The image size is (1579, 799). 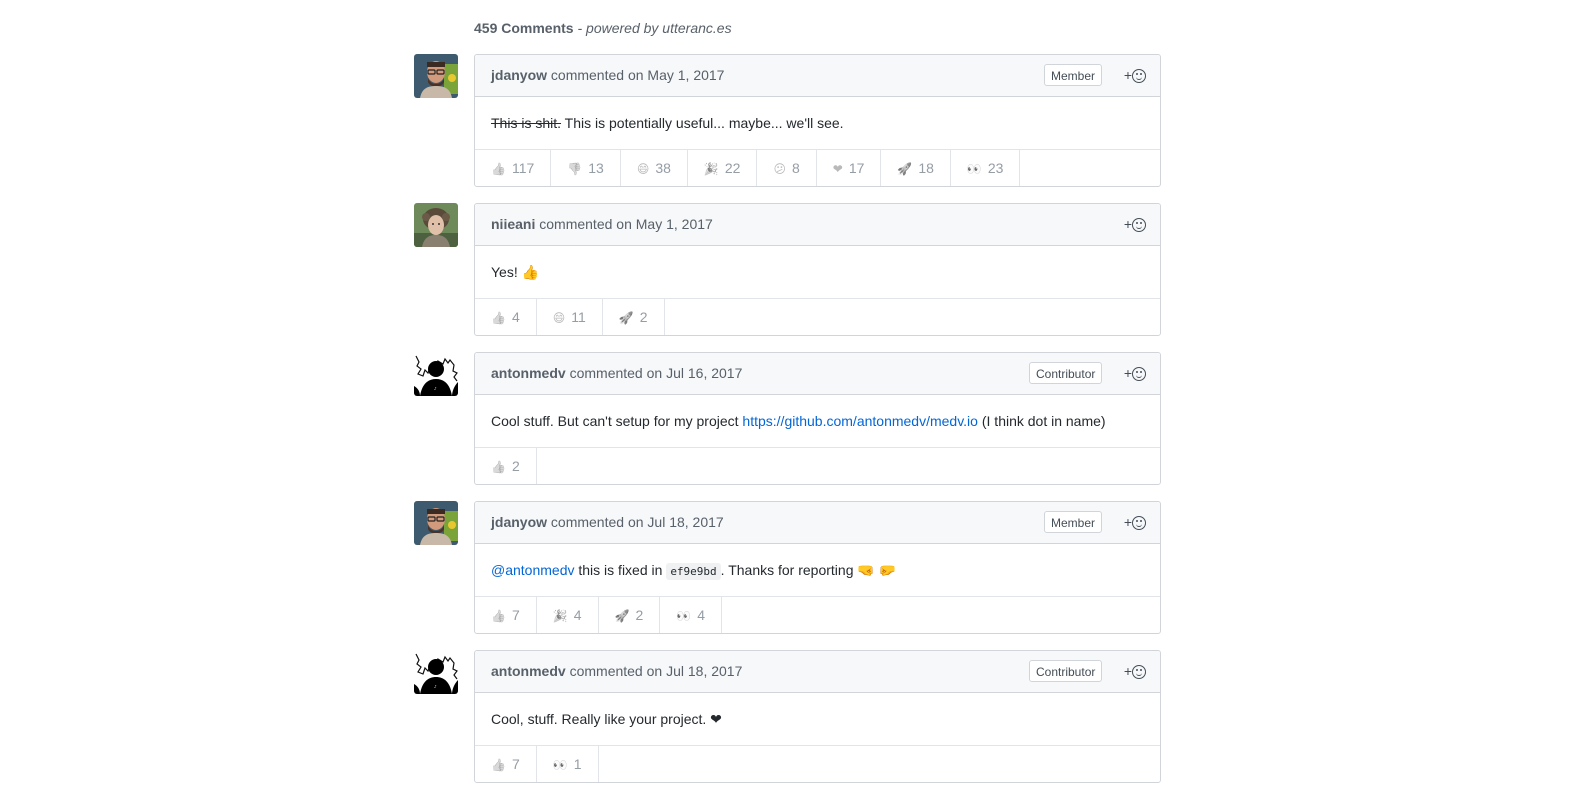 What do you see at coordinates (817, 764) in the screenshot?
I see `reaction-list: 👍 7 👀 1` at bounding box center [817, 764].